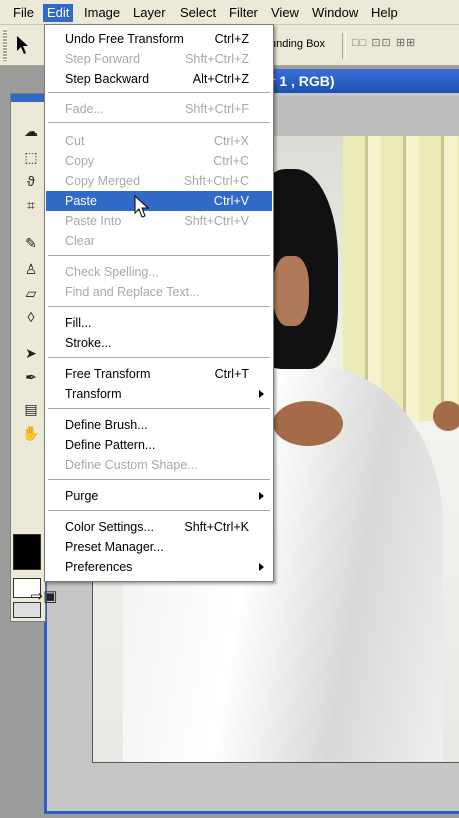  What do you see at coordinates (159, 79) in the screenshot?
I see `menu-item-step-backward: Step Backward Alt+Ctrl+Z` at bounding box center [159, 79].